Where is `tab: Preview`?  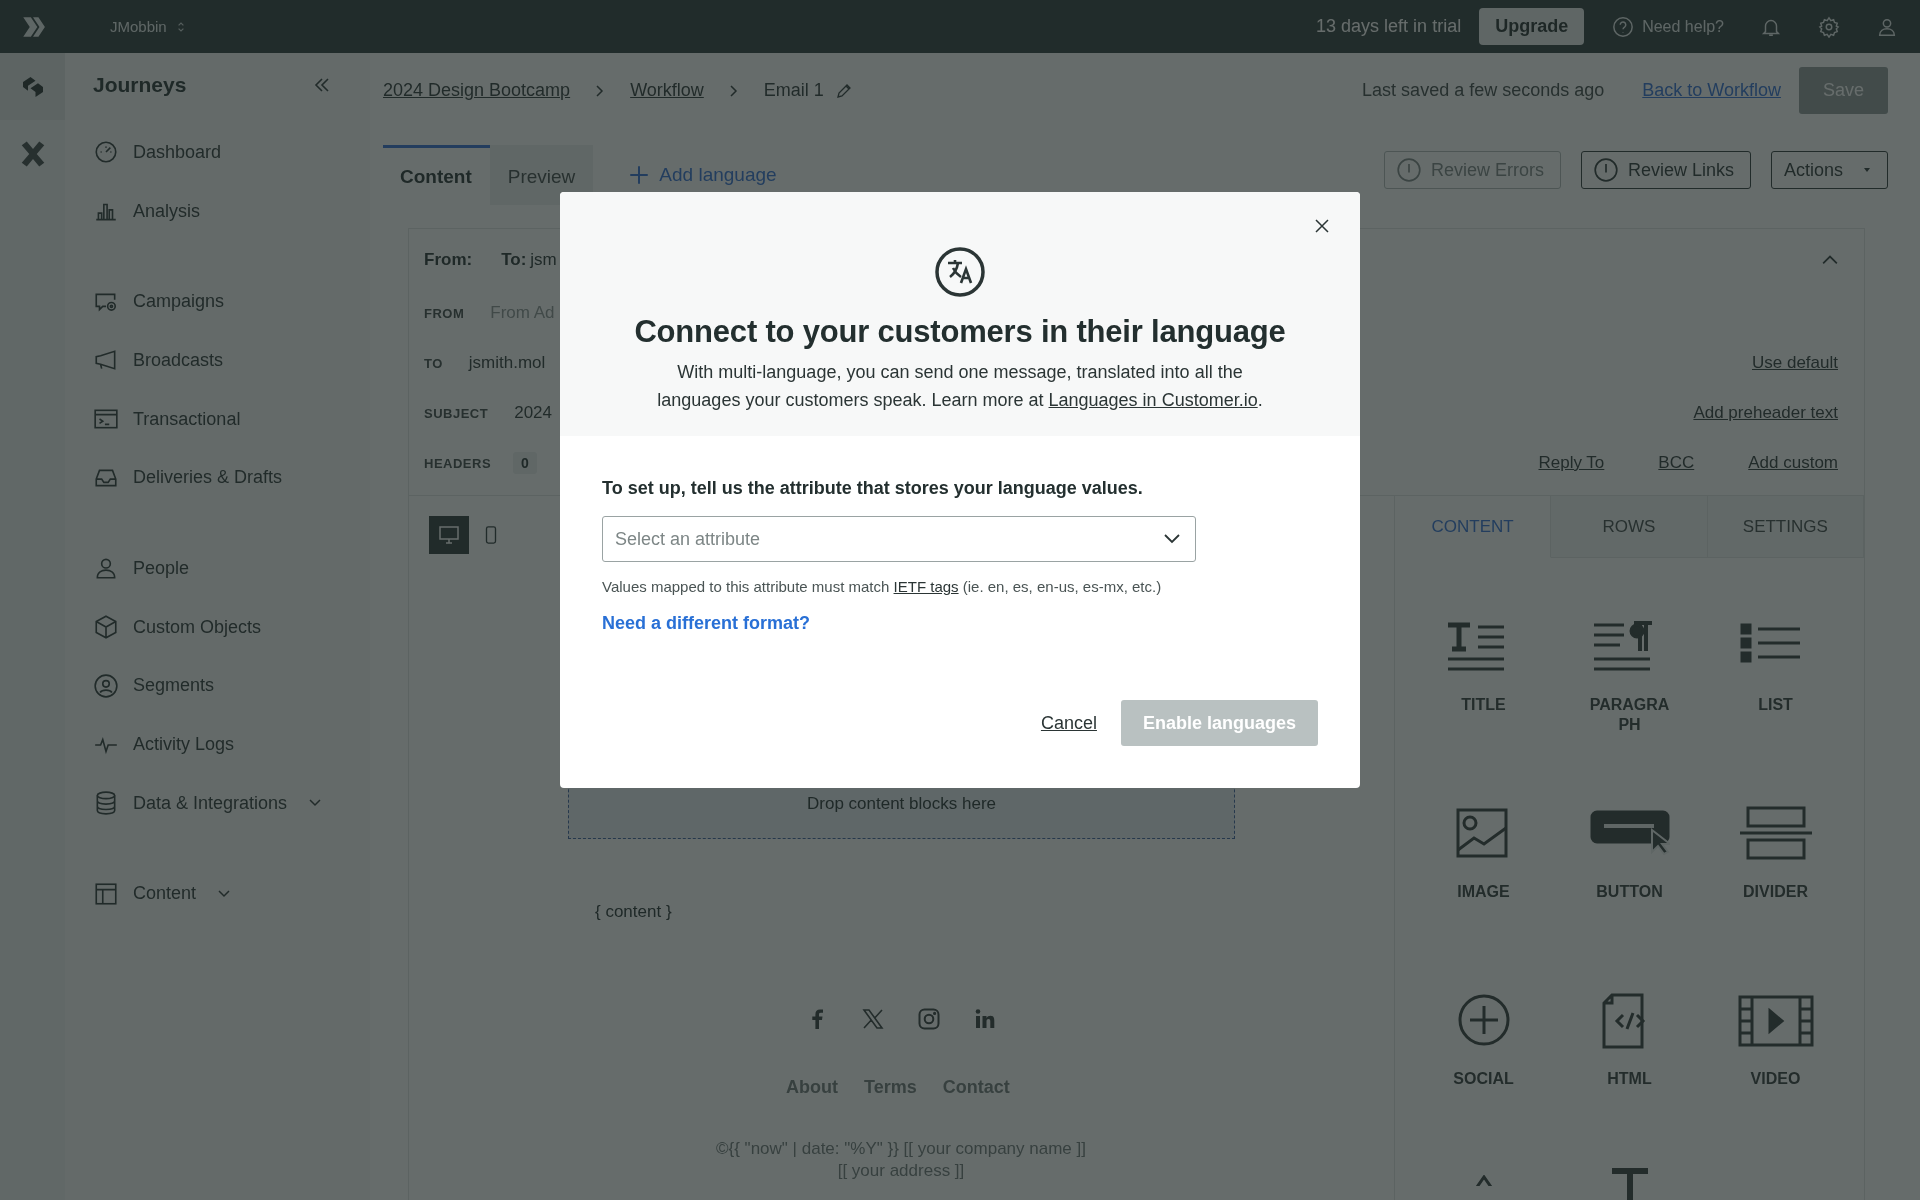
tab: Preview is located at coordinates (541, 175).